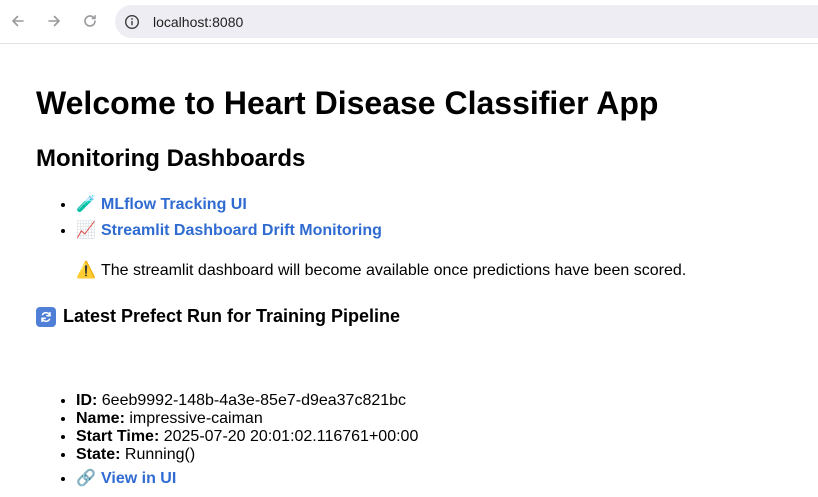 This screenshot has width=818, height=497. I want to click on run-id-item: ID: 6eeb9992-148b-4a3e-85e7-d9ea37c821bc, so click(247, 401).